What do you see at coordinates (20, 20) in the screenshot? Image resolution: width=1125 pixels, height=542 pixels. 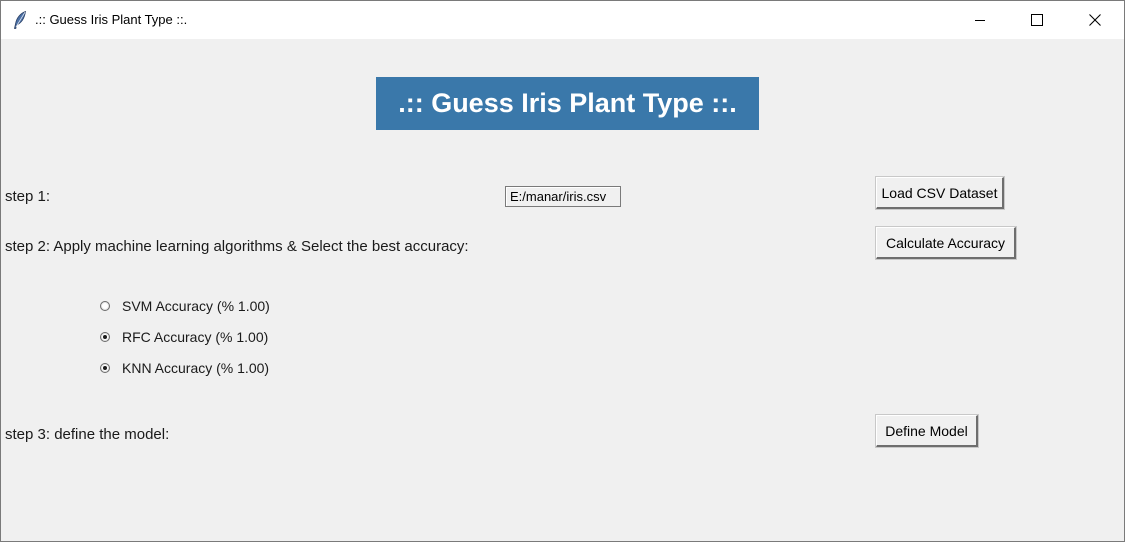 I see `feather-icon` at bounding box center [20, 20].